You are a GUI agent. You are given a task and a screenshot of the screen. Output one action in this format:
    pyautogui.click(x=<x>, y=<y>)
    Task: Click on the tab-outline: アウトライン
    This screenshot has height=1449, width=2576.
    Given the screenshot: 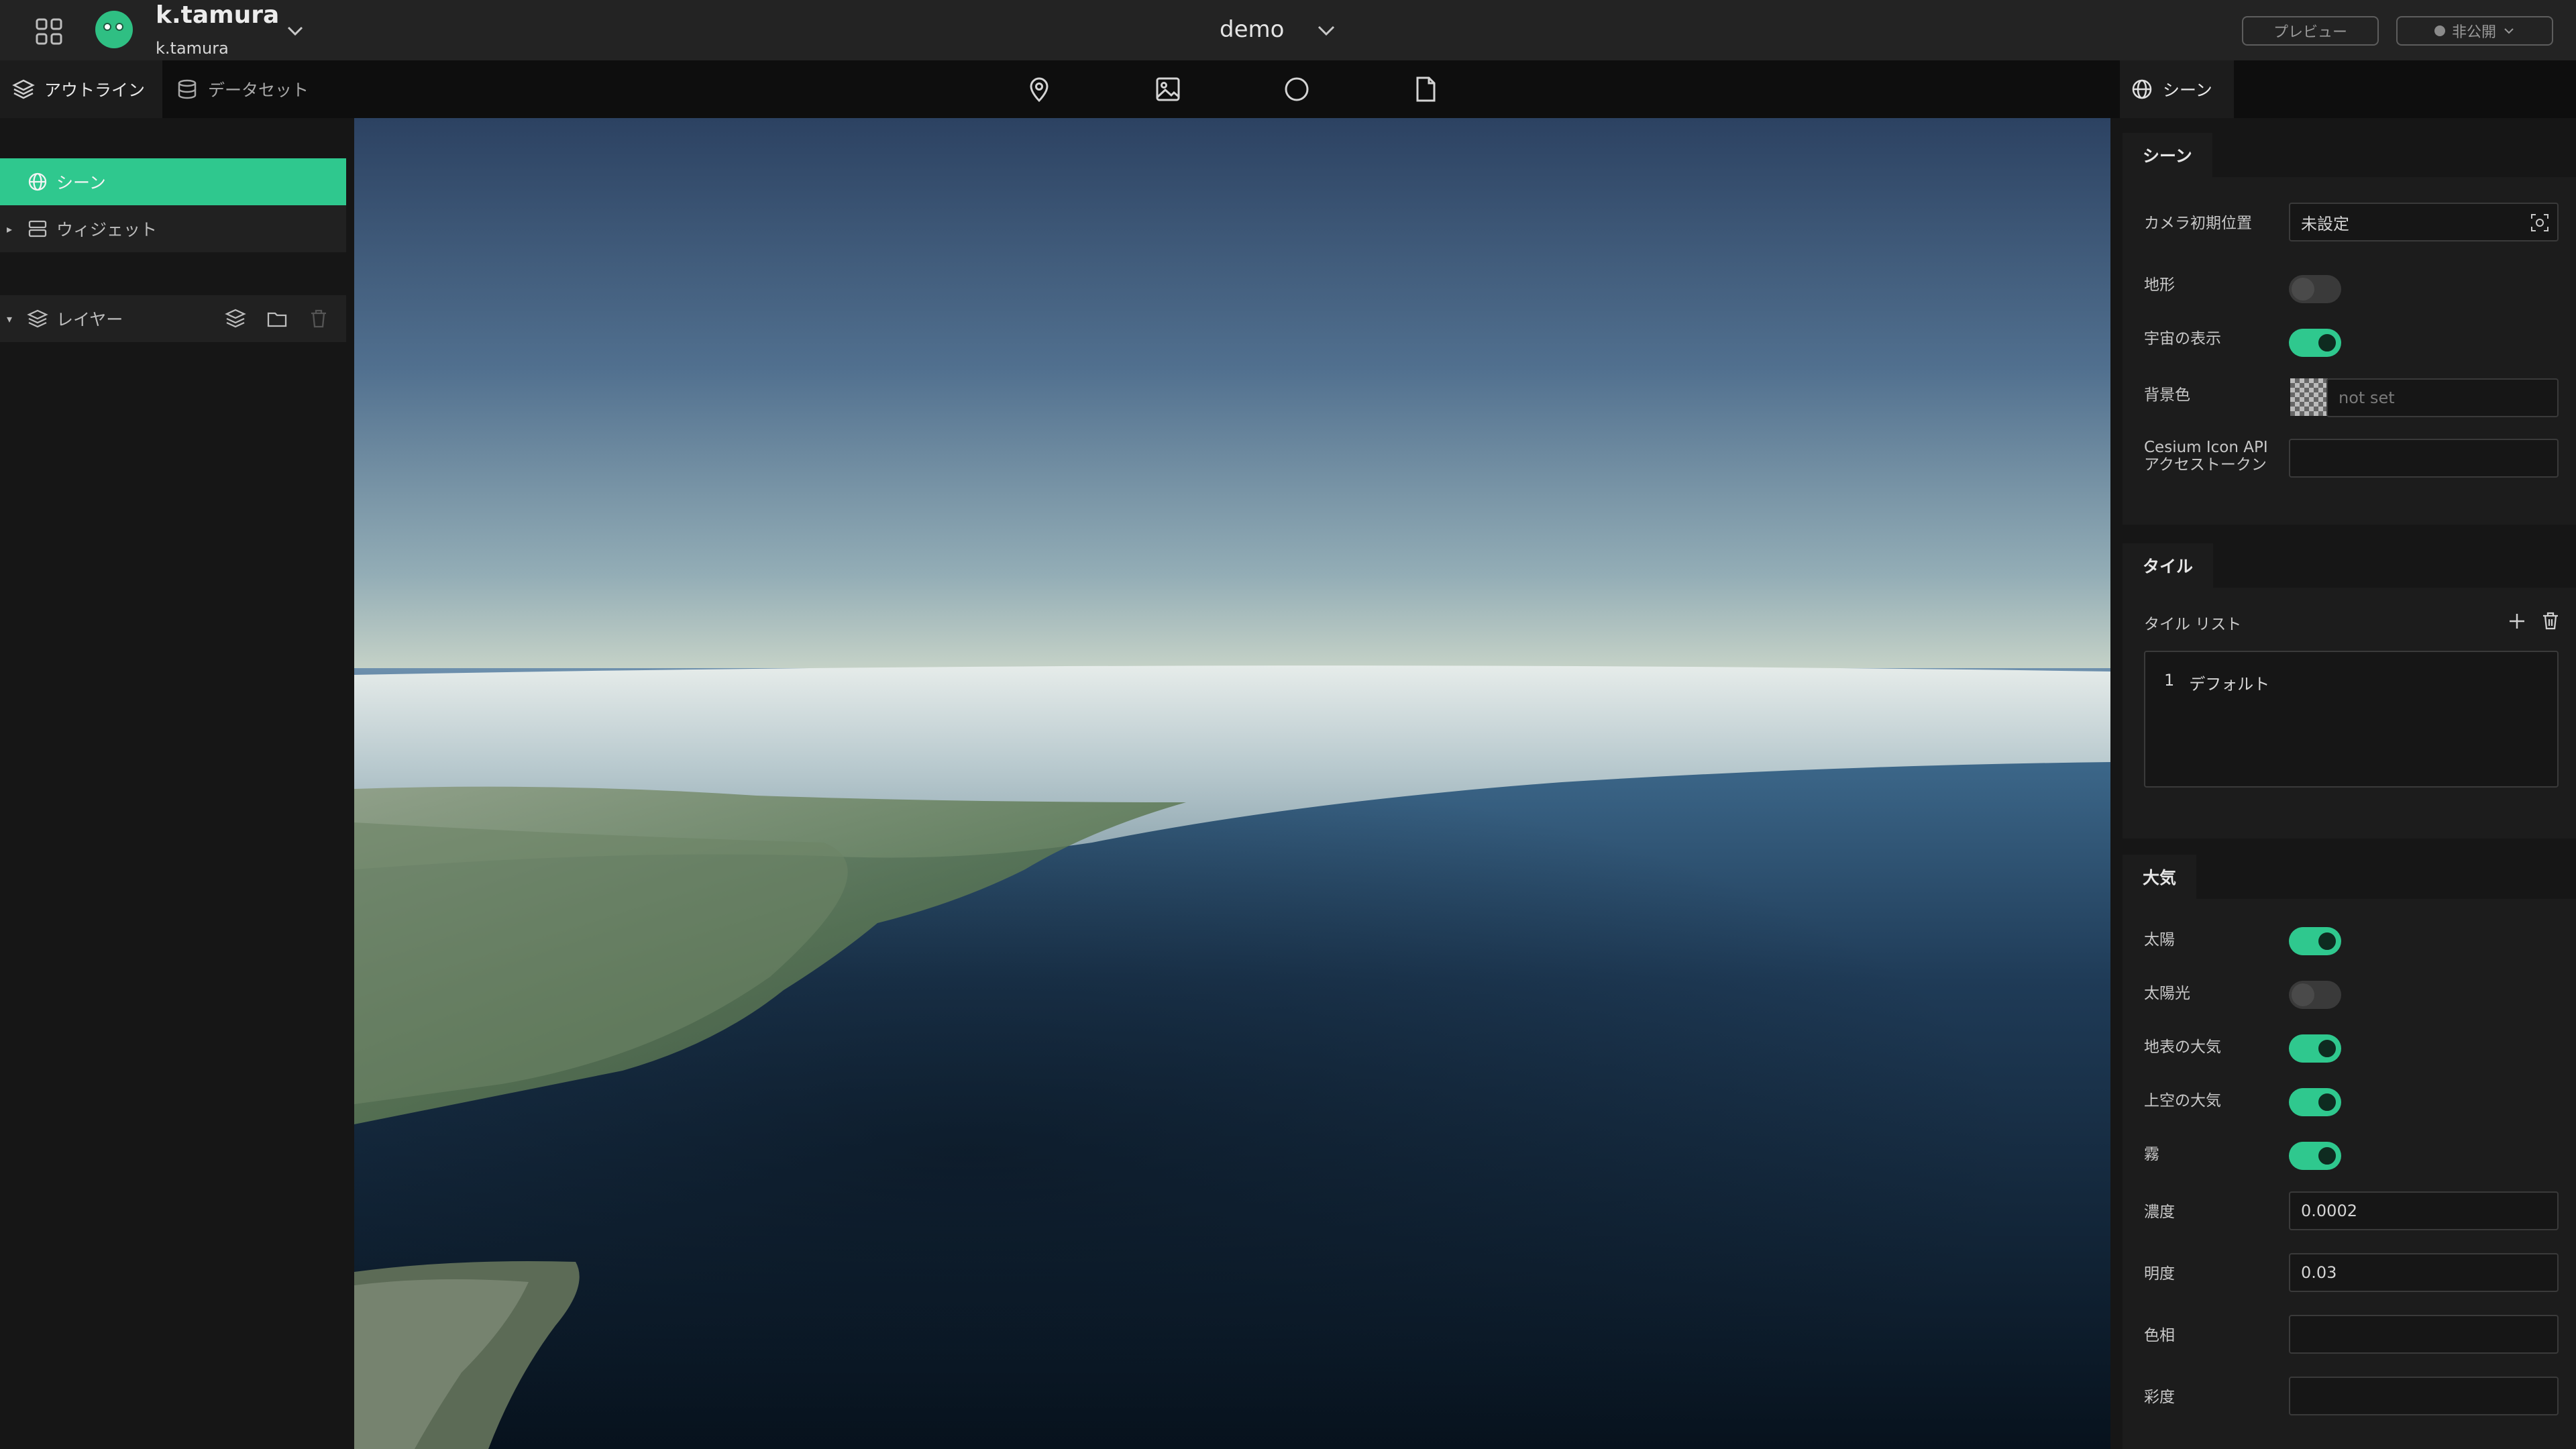 What is the action you would take?
    pyautogui.click(x=81, y=89)
    